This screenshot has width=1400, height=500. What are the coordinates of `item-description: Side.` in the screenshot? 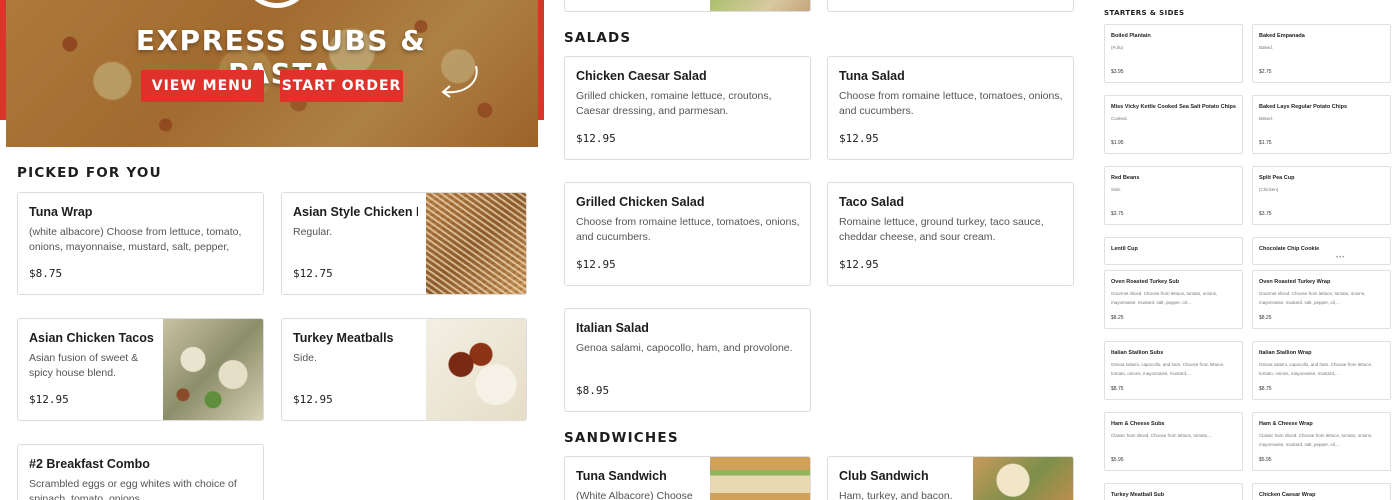 It's located at (1116, 189).